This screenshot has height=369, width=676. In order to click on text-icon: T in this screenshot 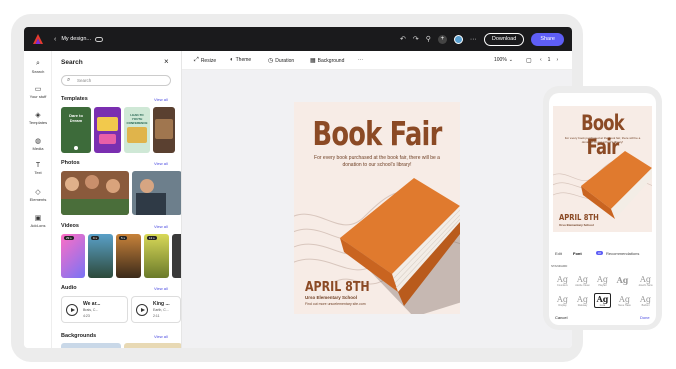, I will do `click(38, 165)`.